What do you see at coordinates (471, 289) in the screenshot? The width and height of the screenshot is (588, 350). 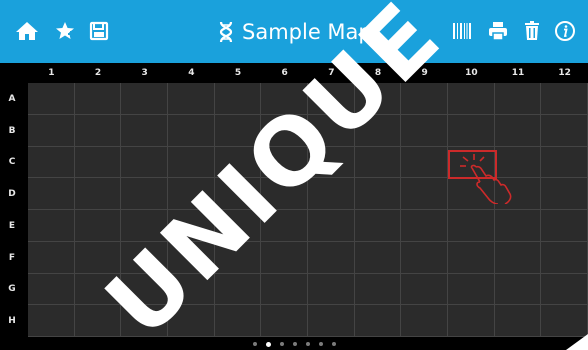 I see `well-G10` at bounding box center [471, 289].